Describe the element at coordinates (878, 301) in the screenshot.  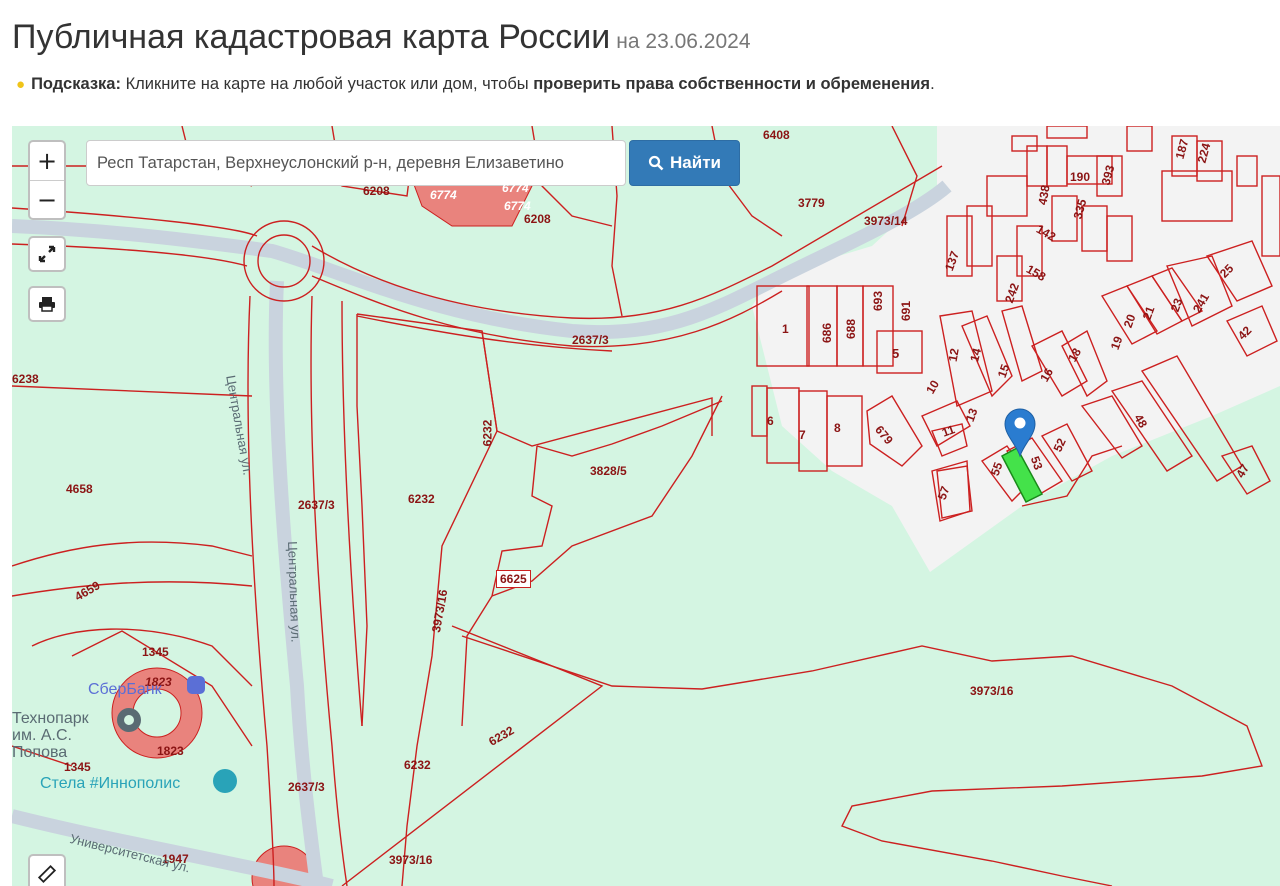
I see `parcel-label: 693` at that location.